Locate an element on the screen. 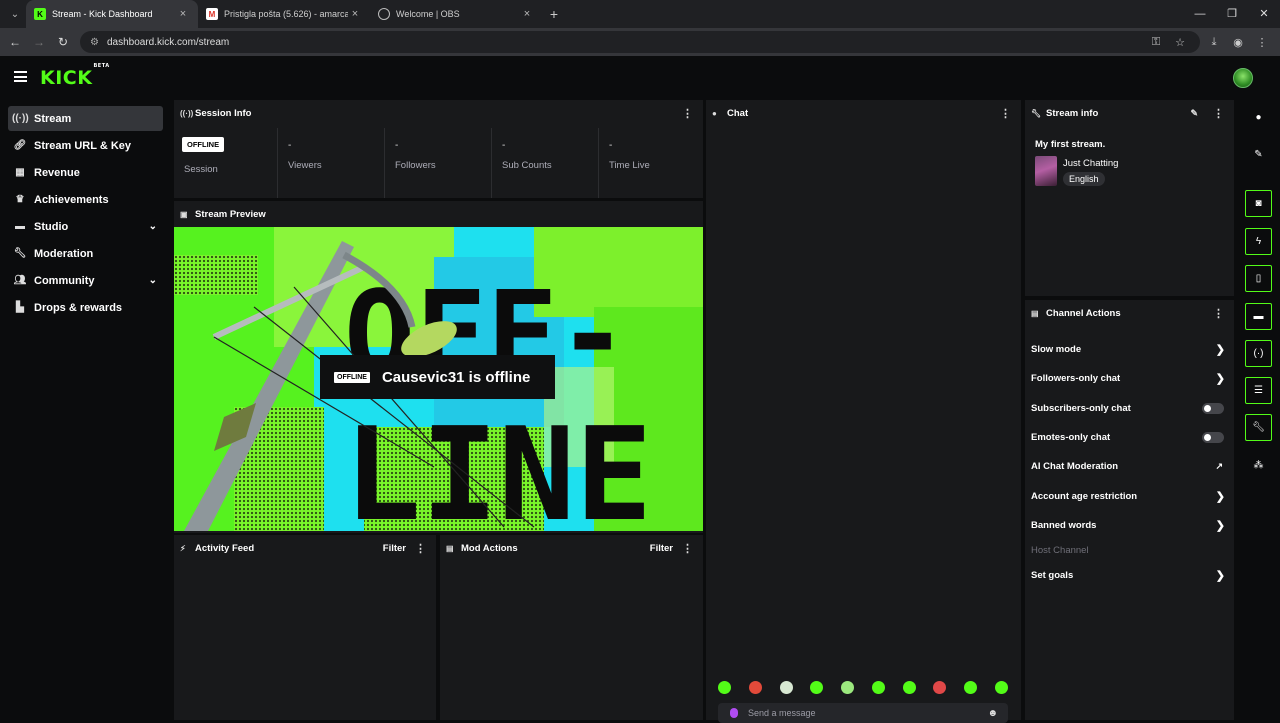  address-bar: ⚙ dashboard.kick.com/stream is located at coordinates (640, 42).